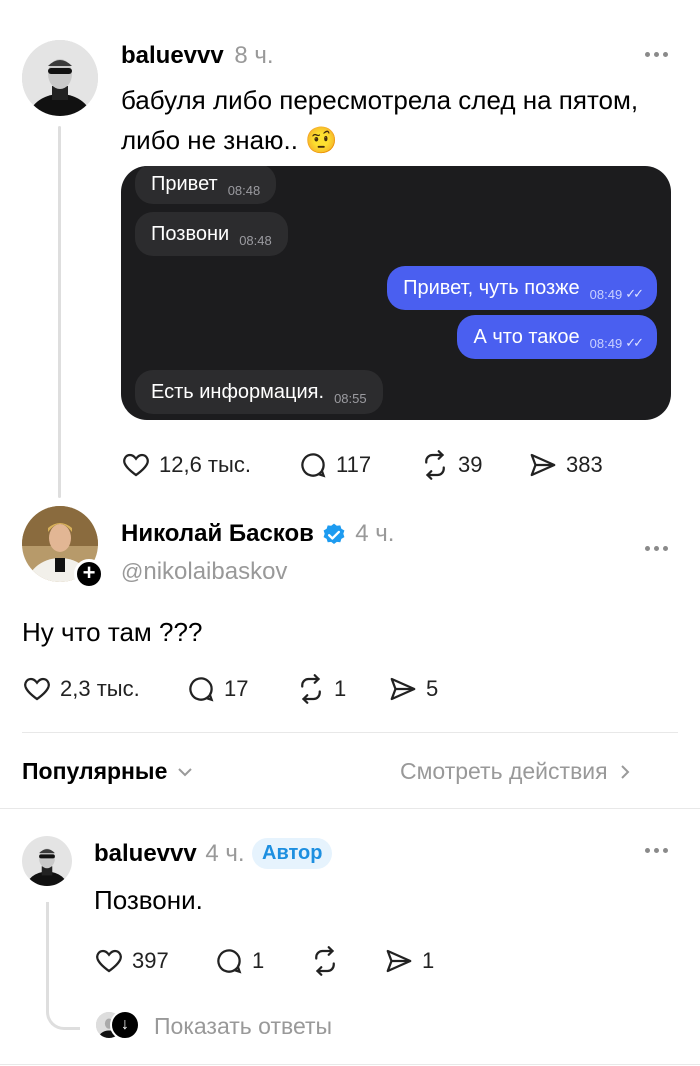 The width and height of the screenshot is (700, 1066). What do you see at coordinates (584, 464) in the screenshot?
I see `share-count: 383` at bounding box center [584, 464].